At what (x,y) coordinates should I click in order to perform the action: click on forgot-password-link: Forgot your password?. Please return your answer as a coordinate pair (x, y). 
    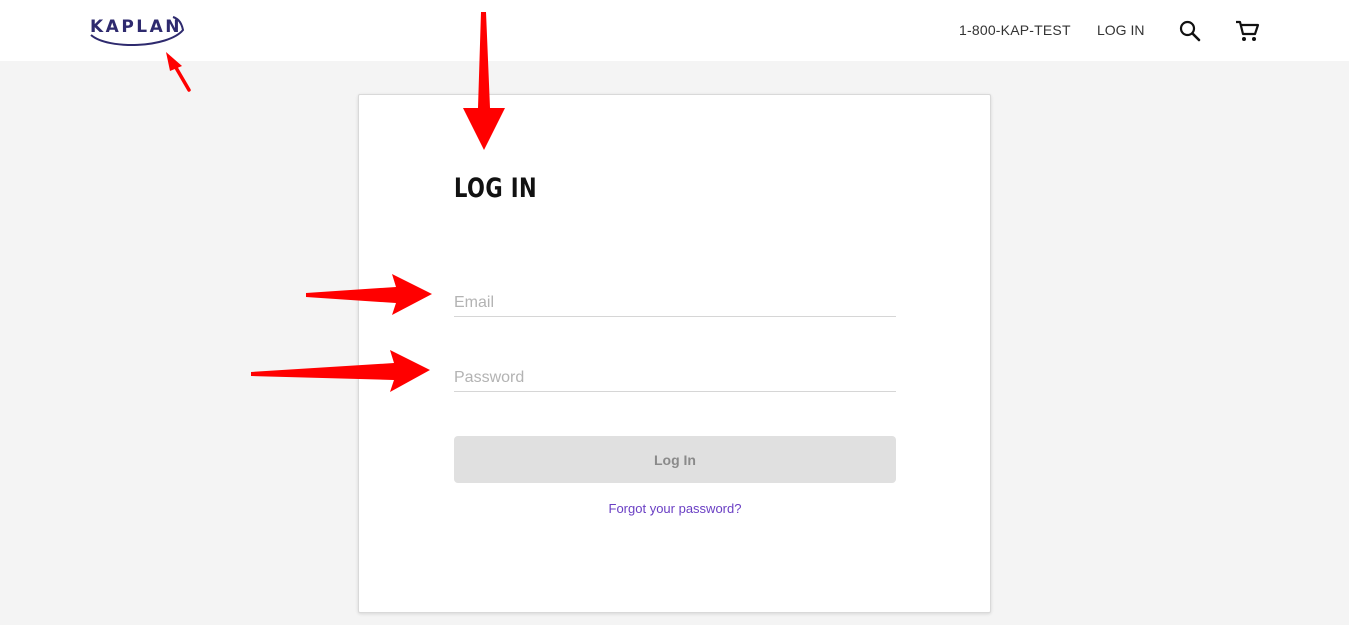
    Looking at the image, I should click on (675, 508).